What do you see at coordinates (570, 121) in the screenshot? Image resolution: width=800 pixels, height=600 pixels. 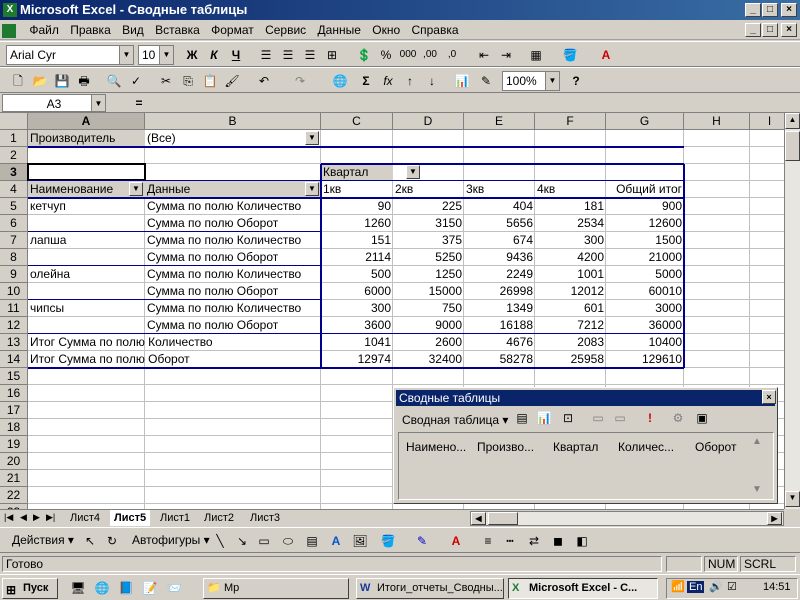 I see `column-header-f: F` at bounding box center [570, 121].